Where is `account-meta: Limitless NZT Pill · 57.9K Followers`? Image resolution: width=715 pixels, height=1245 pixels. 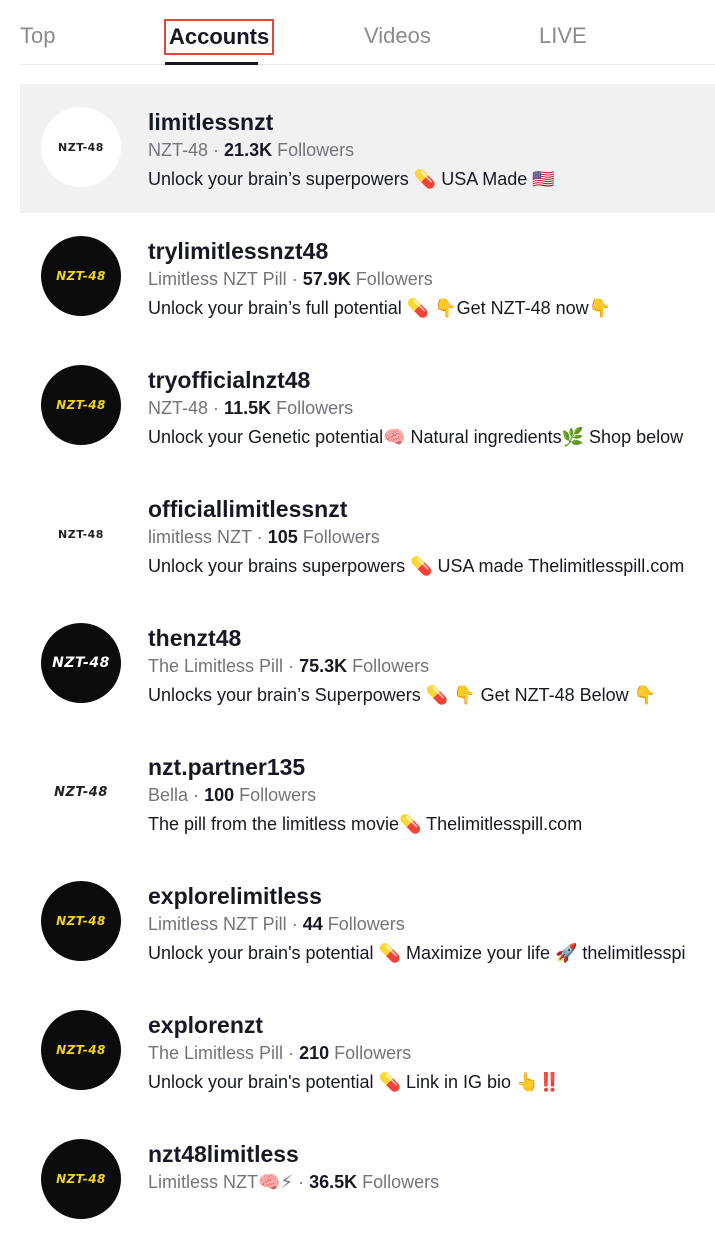 account-meta: Limitless NZT Pill · 57.9K Followers is located at coordinates (431, 279).